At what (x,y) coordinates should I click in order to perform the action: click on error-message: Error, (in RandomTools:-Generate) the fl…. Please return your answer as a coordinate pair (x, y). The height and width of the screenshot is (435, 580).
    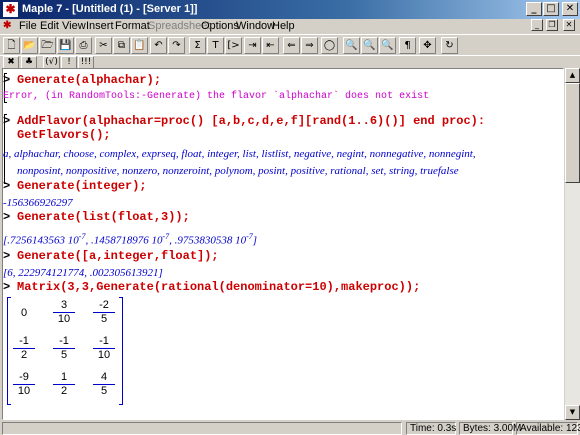
    Looking at the image, I should click on (216, 96).